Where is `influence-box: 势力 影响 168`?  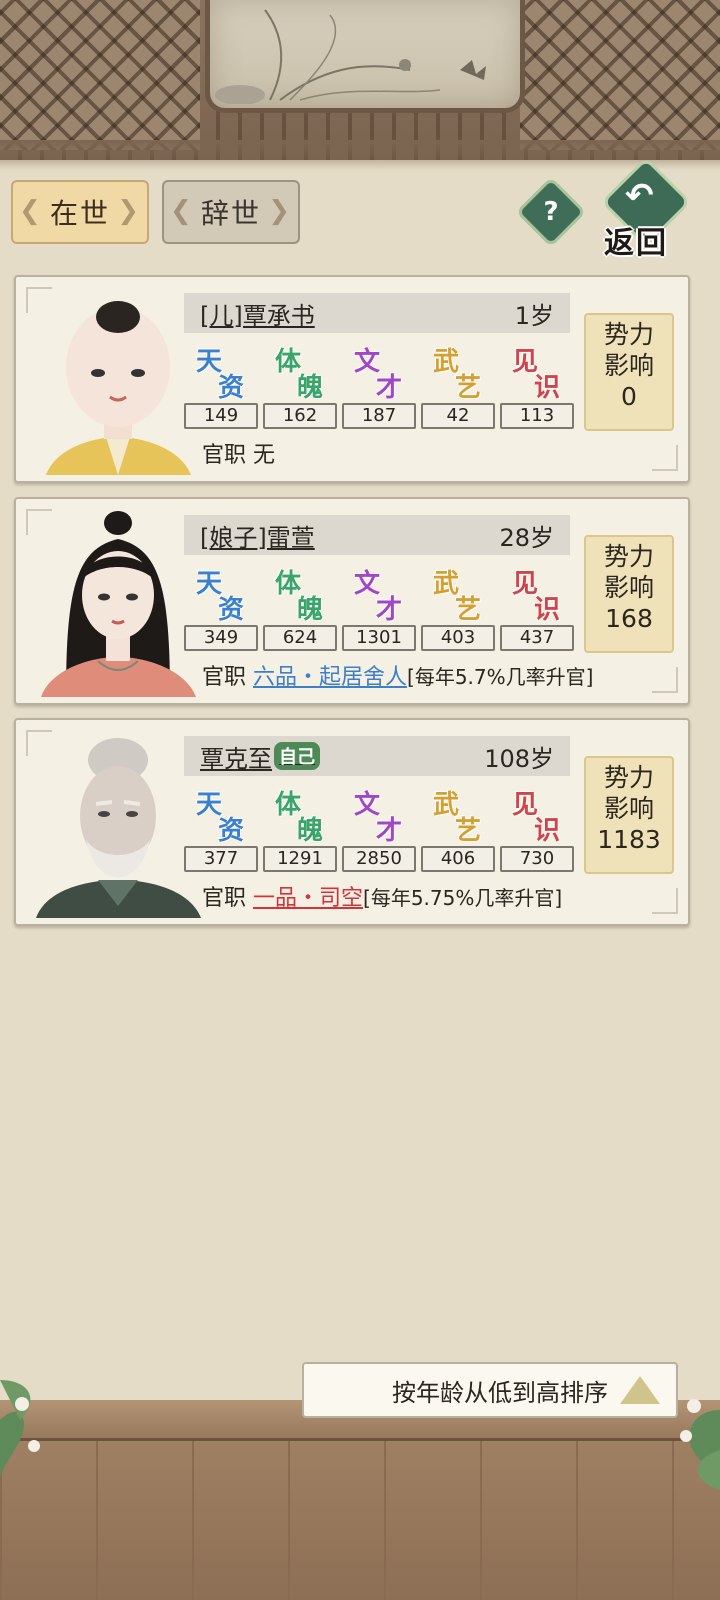
influence-box: 势力 影响 168 is located at coordinates (629, 594).